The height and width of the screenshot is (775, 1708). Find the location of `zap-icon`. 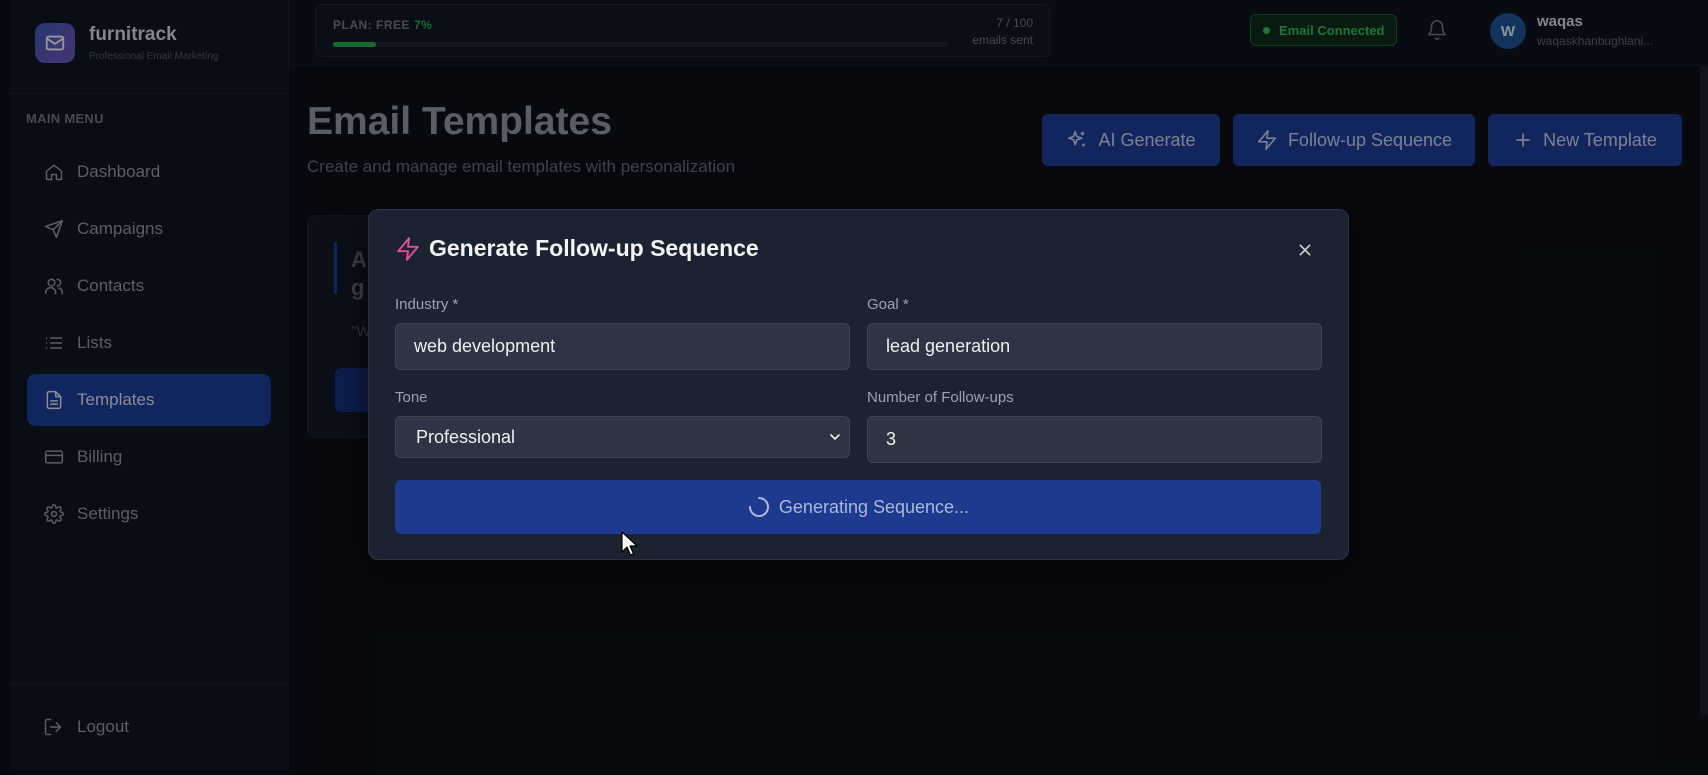

zap-icon is located at coordinates (408, 249).